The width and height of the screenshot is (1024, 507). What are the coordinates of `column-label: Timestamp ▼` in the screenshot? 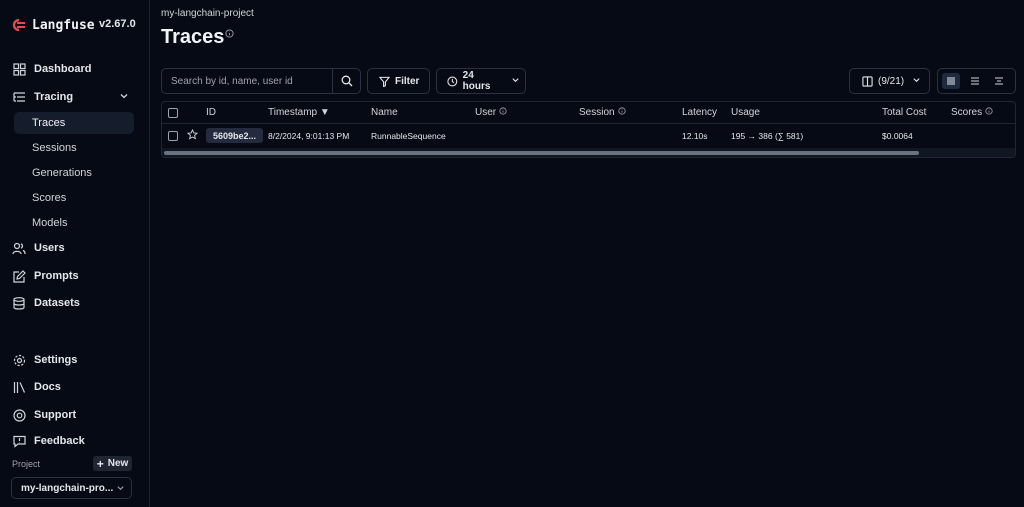 It's located at (299, 112).